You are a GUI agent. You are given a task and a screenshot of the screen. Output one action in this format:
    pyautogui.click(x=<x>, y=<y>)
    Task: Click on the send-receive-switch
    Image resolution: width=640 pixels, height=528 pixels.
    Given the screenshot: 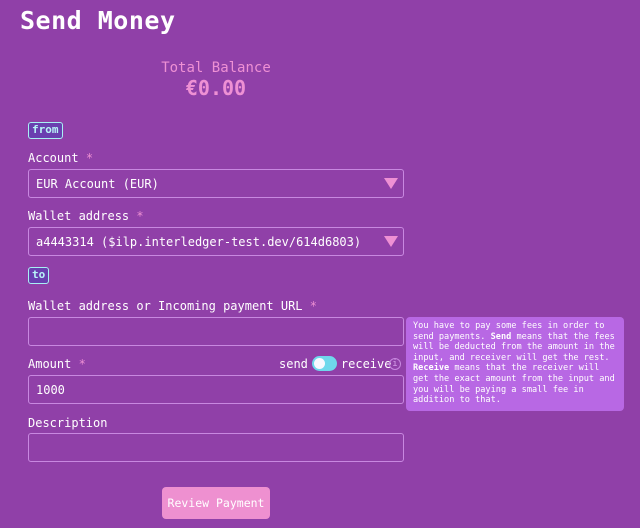 What is the action you would take?
    pyautogui.click(x=324, y=363)
    